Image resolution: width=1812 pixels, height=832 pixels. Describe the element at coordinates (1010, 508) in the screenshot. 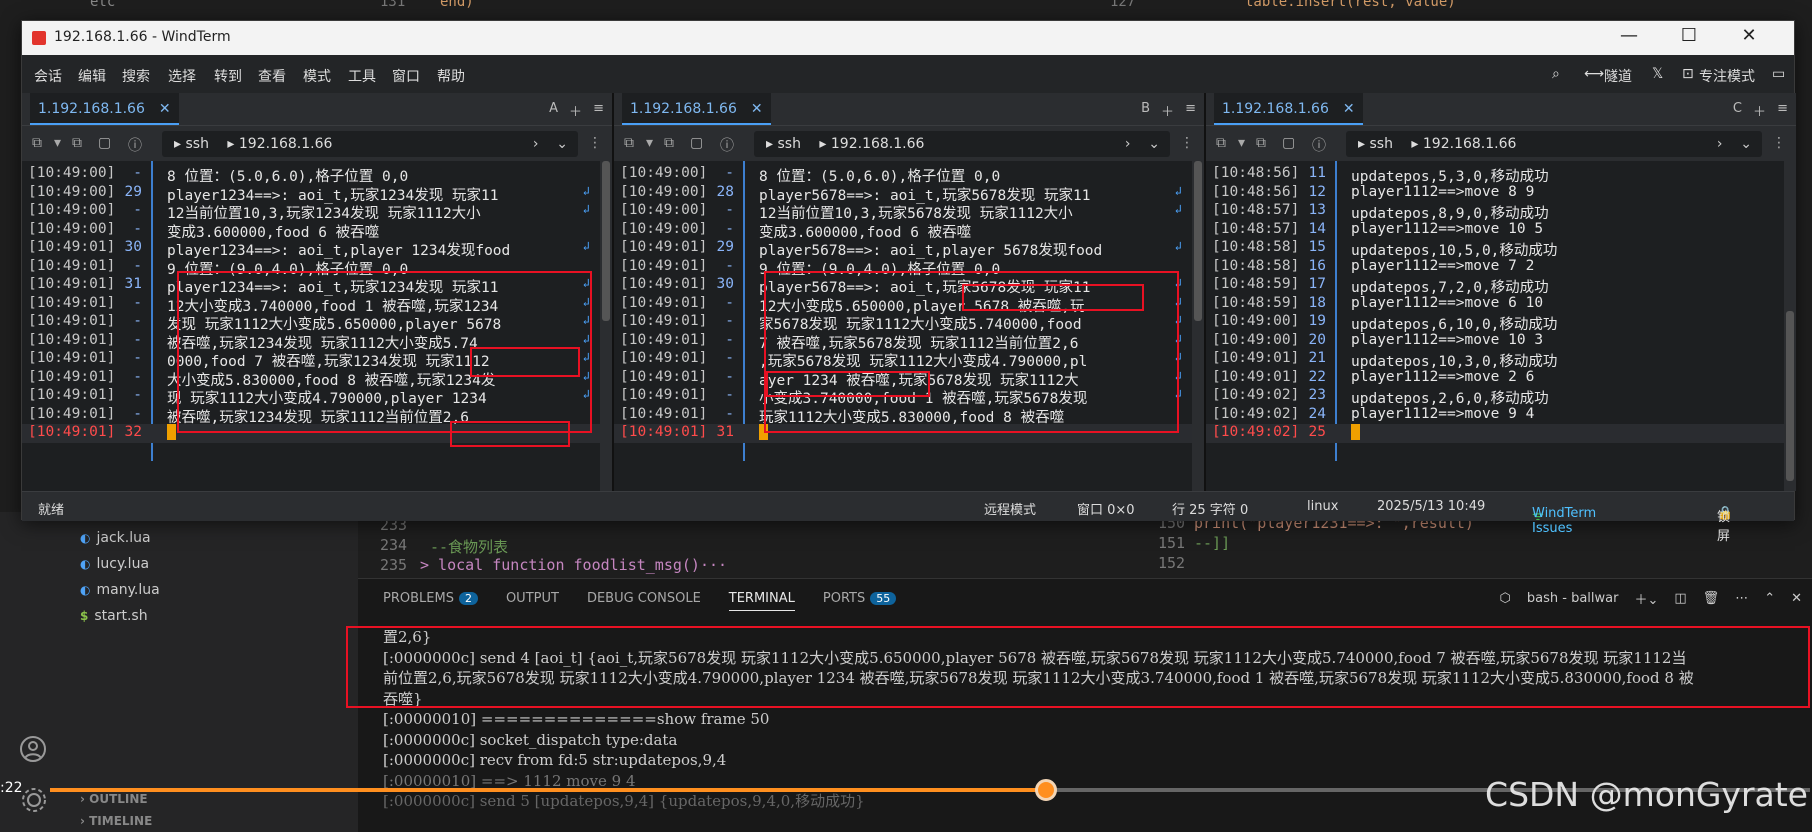

I see `status-mode: 远程模式` at that location.